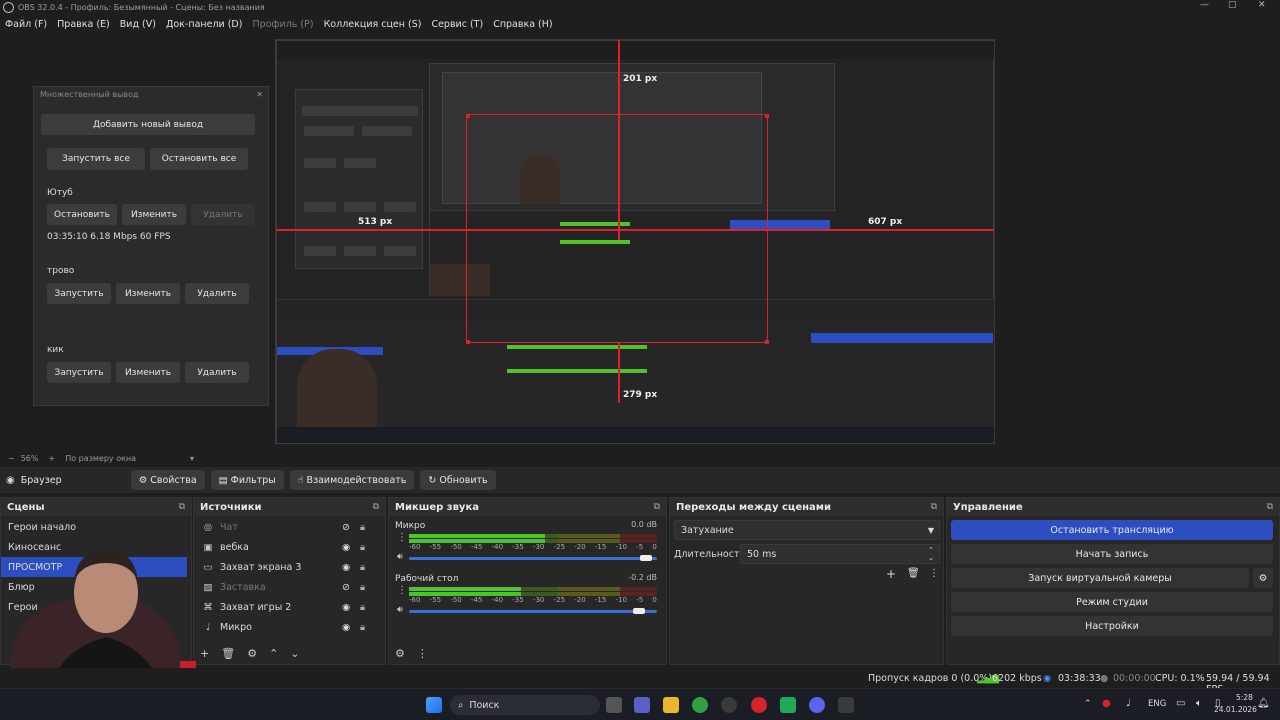  Describe the element at coordinates (289, 527) in the screenshot. I see `source-item: ◎ Чат ⊘ 🔒︎` at that location.